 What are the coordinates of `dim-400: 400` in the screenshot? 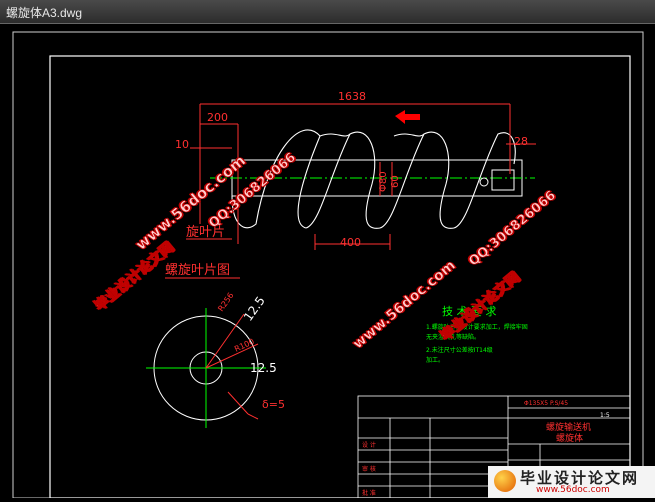 It's located at (350, 242).